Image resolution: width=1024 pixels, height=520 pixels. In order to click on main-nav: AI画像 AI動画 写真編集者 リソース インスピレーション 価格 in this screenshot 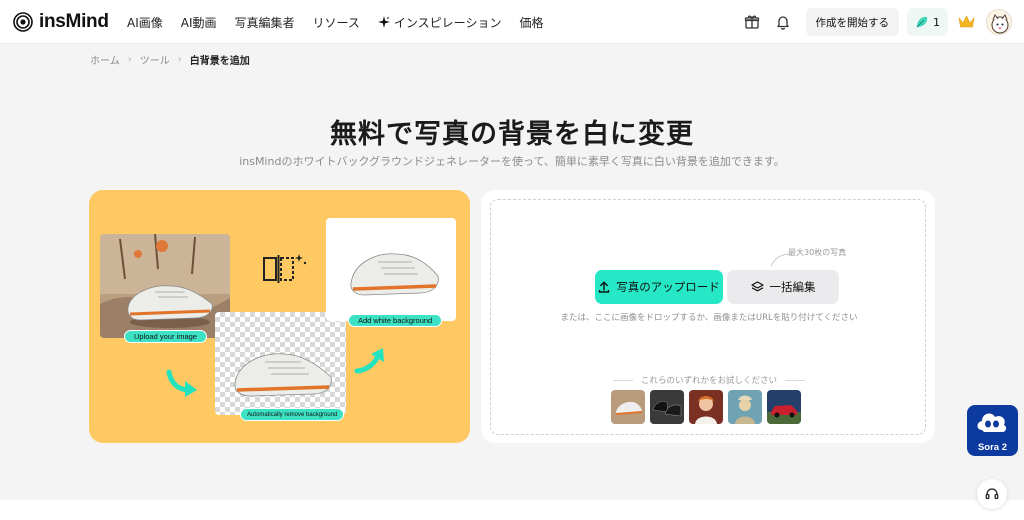, I will do `click(344, 22)`.